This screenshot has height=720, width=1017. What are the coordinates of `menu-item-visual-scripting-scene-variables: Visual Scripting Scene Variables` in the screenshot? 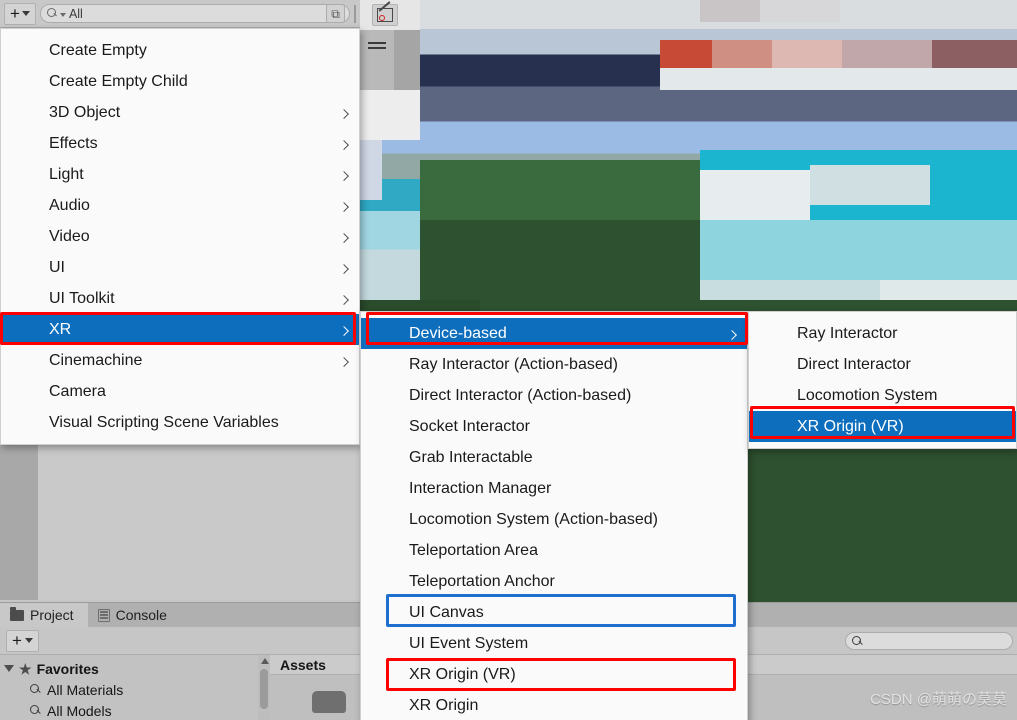 It's located at (180, 422).